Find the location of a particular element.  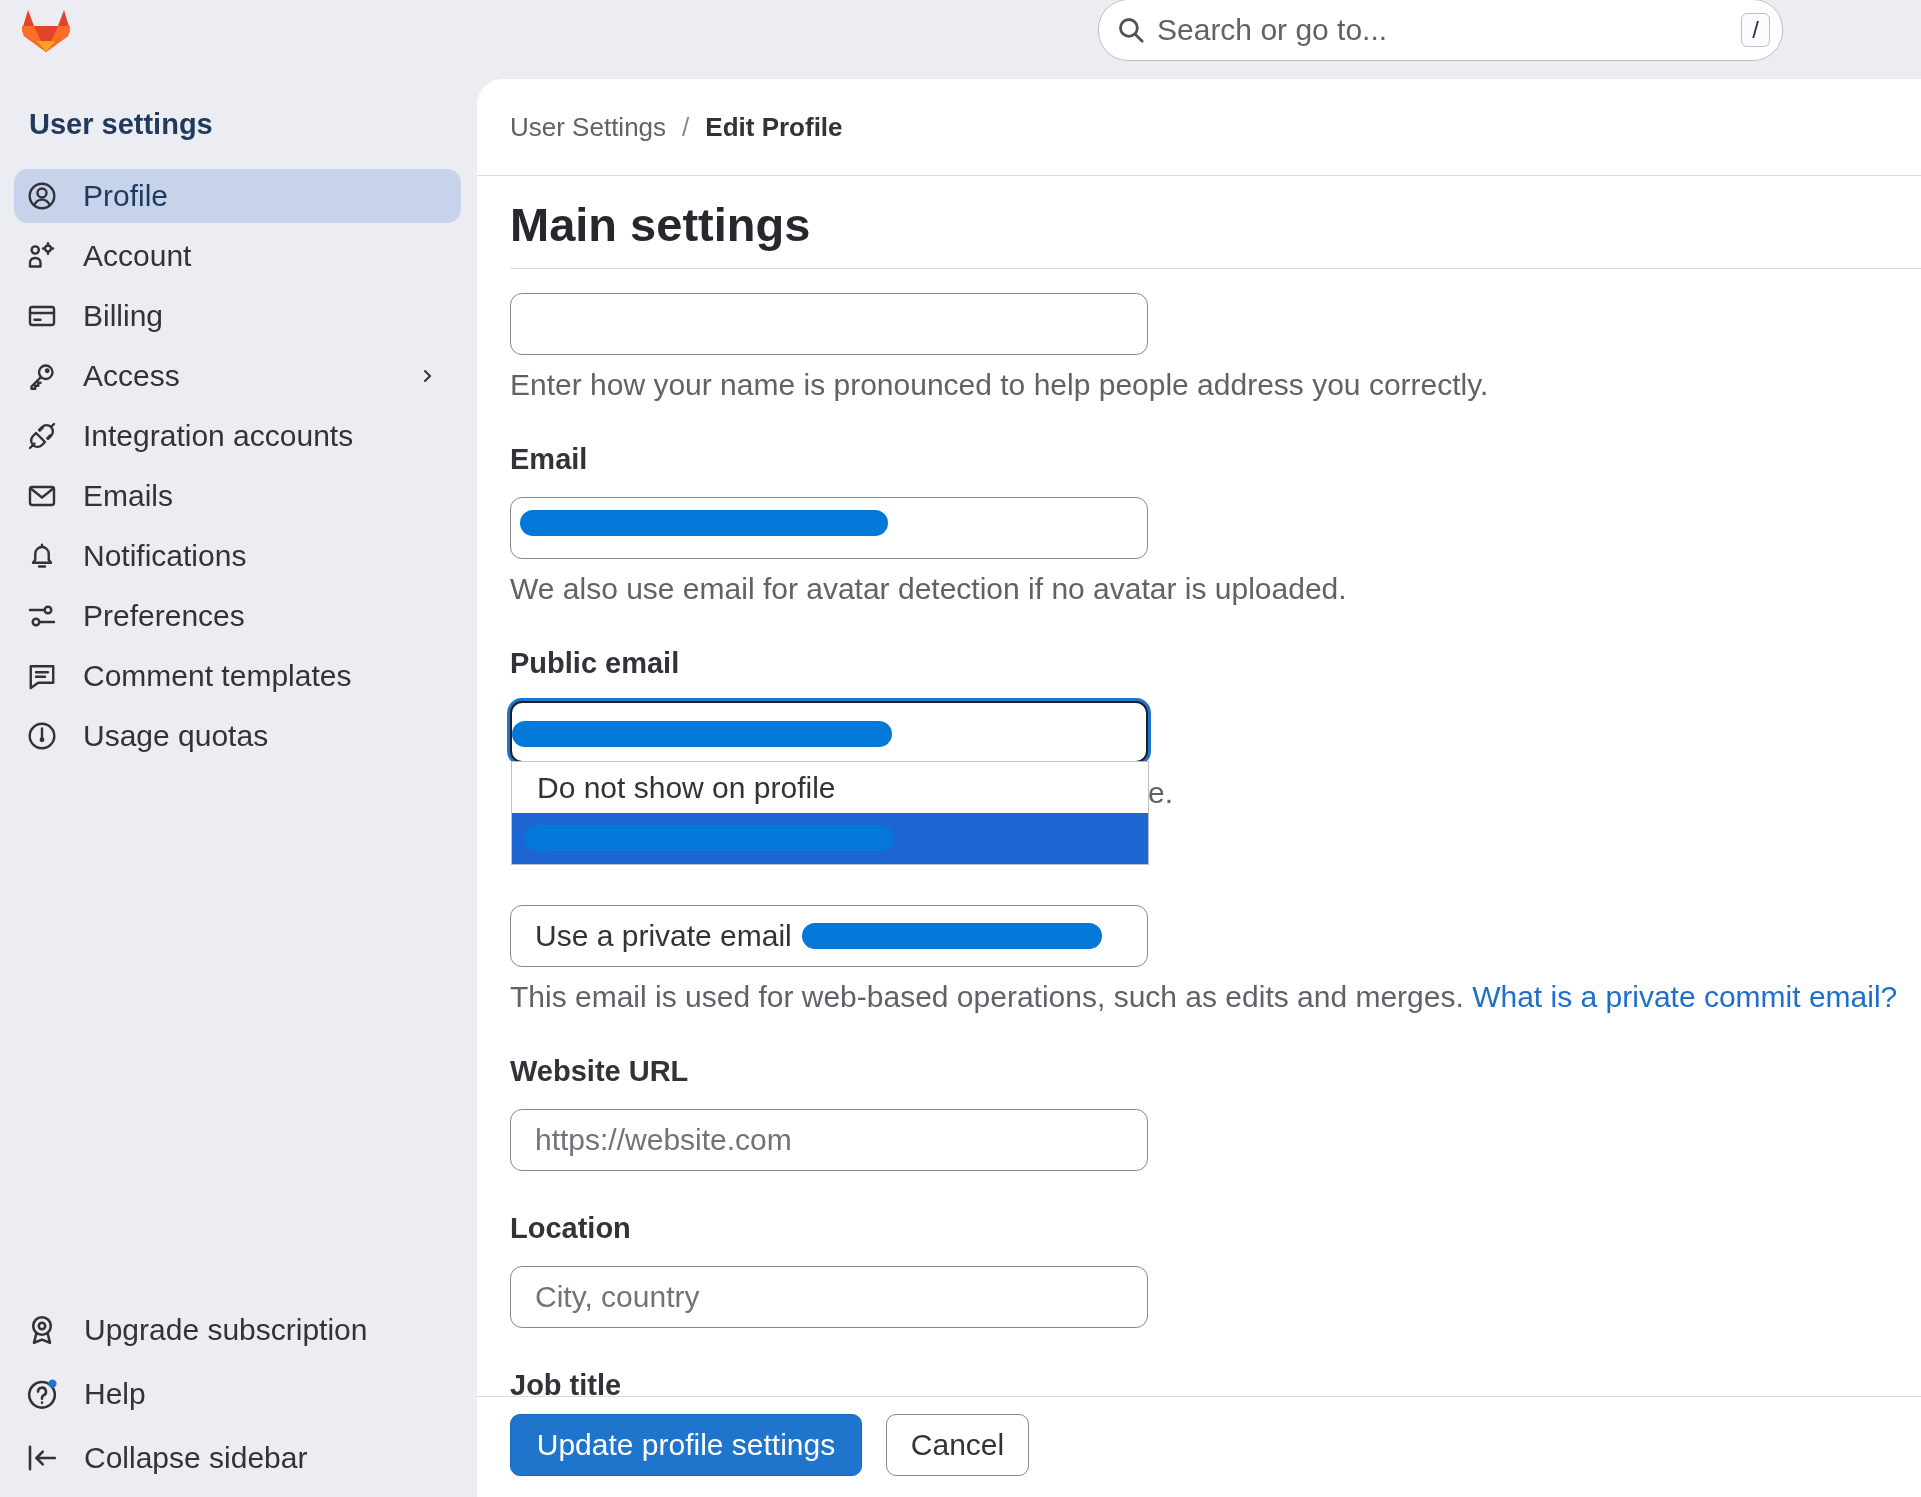

plug-icon is located at coordinates (42, 436).